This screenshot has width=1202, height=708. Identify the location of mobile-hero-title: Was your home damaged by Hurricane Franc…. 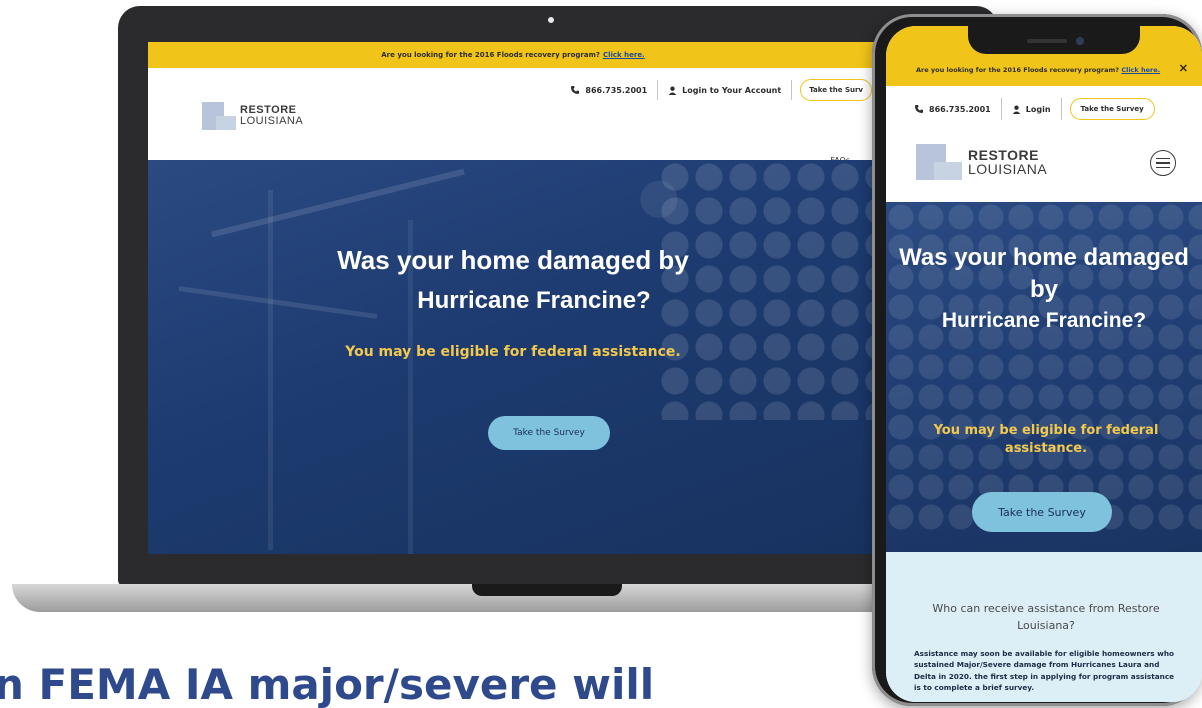
(1044, 288).